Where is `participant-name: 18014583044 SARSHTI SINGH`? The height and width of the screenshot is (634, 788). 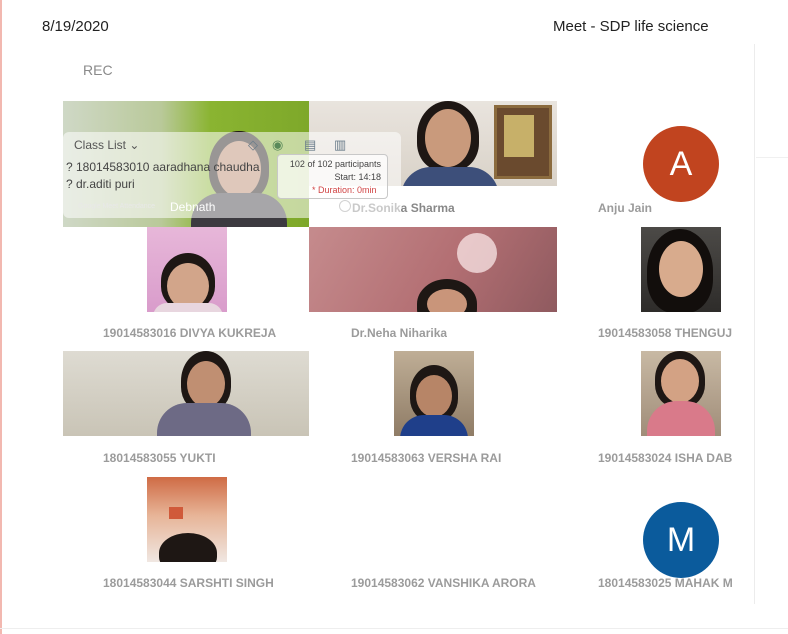
participant-name: 18014583044 SARSHTI SINGH is located at coordinates (188, 583).